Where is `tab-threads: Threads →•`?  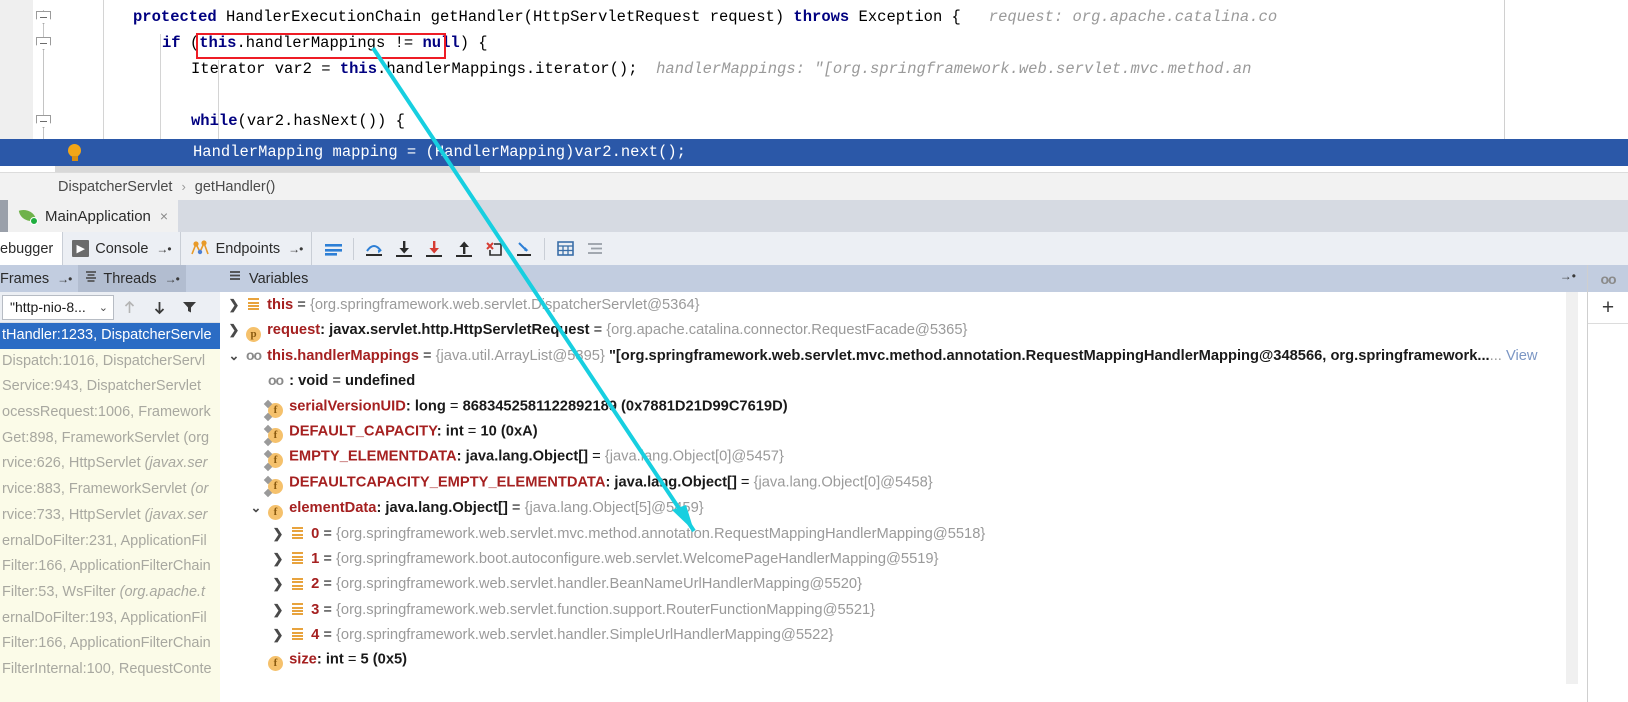 tab-threads: Threads →• is located at coordinates (132, 278).